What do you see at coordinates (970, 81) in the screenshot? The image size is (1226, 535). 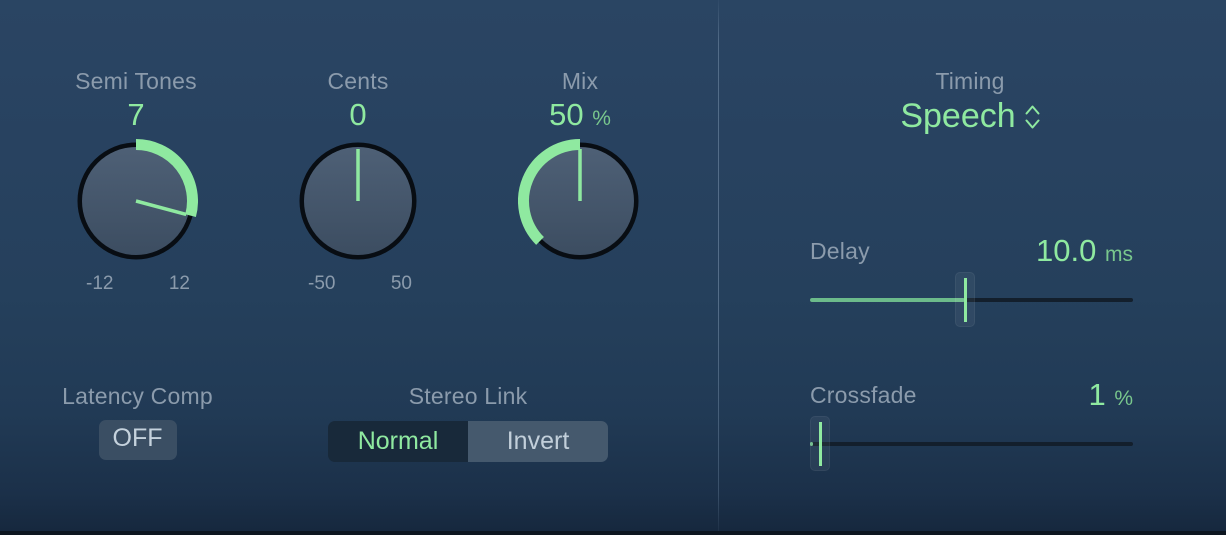 I see `timing-label: Timing` at bounding box center [970, 81].